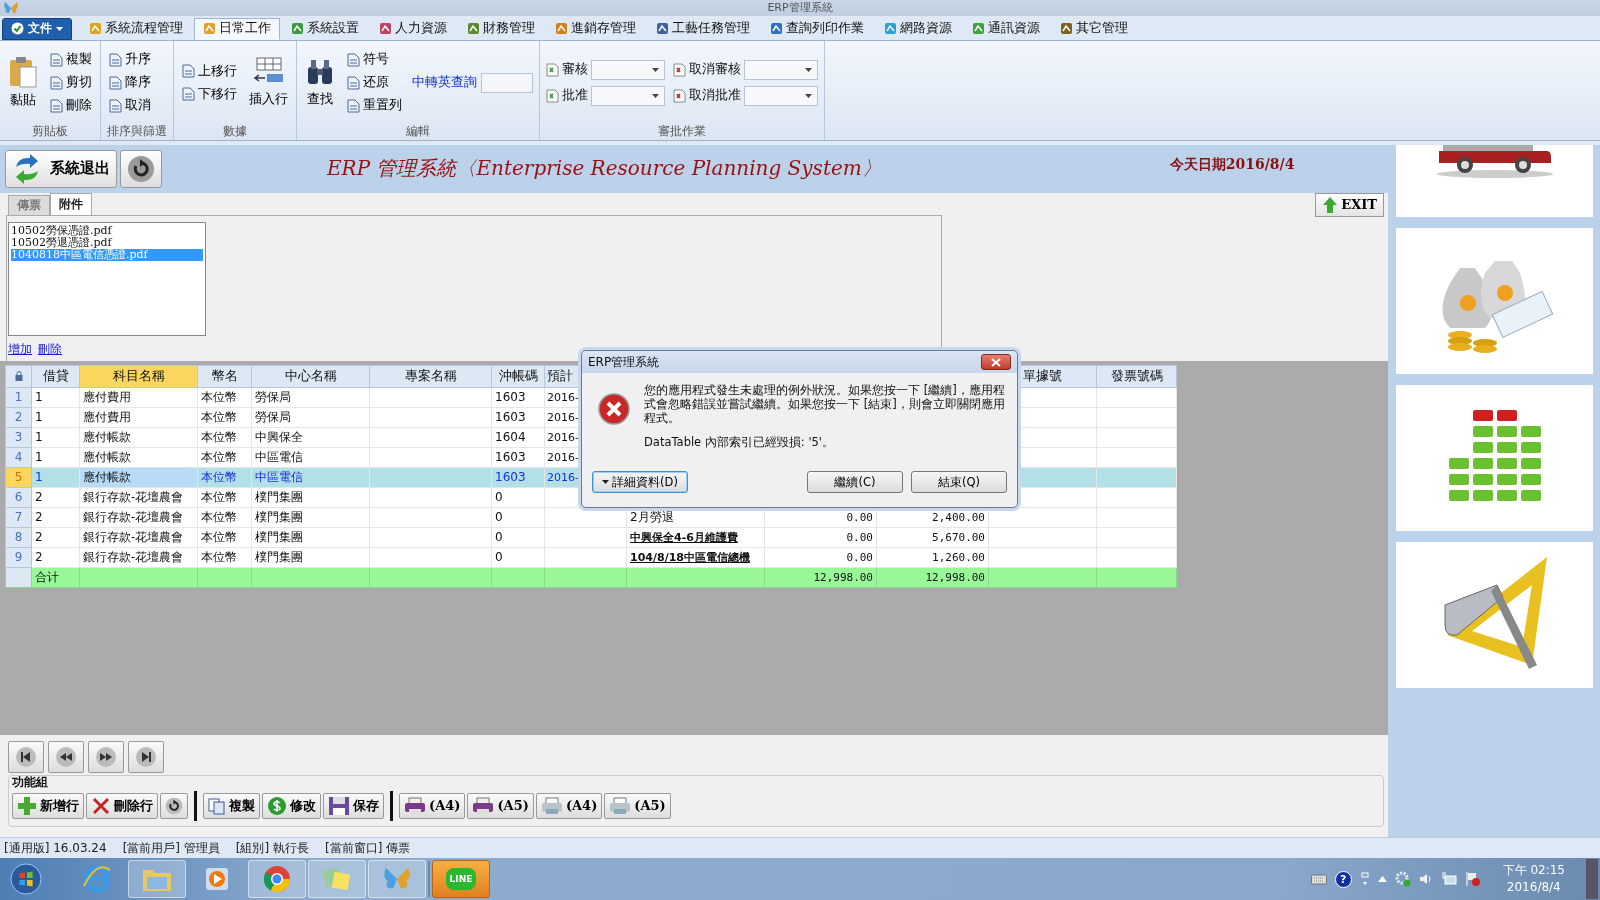 The height and width of the screenshot is (900, 1600). What do you see at coordinates (61, 168) in the screenshot?
I see `exit-button: 系統退出` at bounding box center [61, 168].